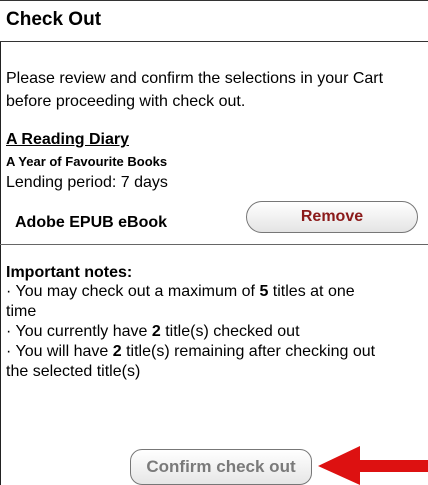 This screenshot has height=485, width=428. I want to click on note-remaining-count: 2, so click(117, 351).